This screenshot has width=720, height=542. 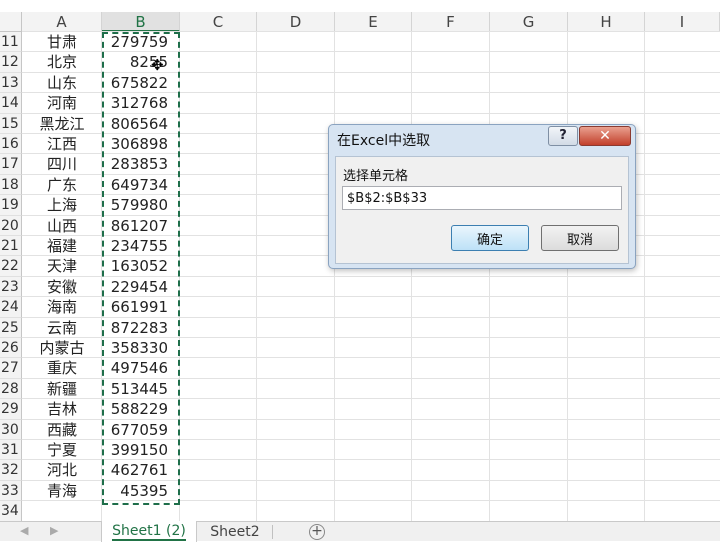 What do you see at coordinates (11, 287) in the screenshot?
I see `row-header: 23` at bounding box center [11, 287].